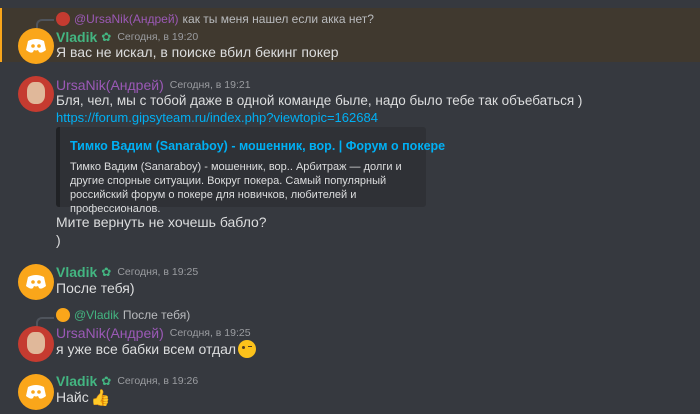 The image size is (700, 414). Describe the element at coordinates (146, 349) in the screenshot. I see `message-text: я уже все бабки всем отдал` at that location.